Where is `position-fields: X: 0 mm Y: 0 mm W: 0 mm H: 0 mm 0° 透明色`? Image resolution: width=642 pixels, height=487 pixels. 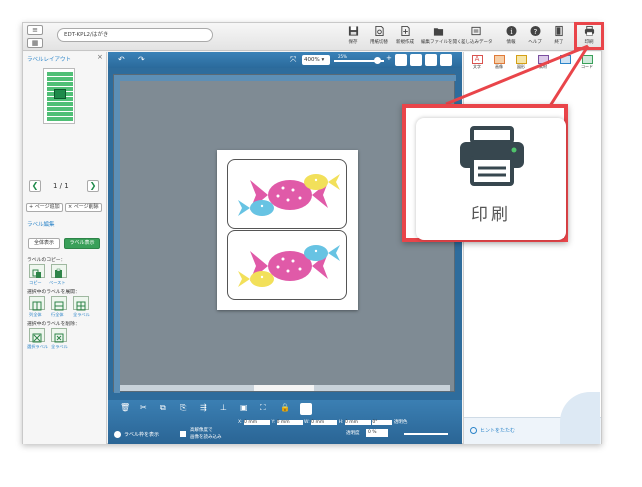
position-fields: X: 0 mm Y: 0 mm W: 0 mm H: 0 mm 0° 透明色 is located at coordinates (322, 422).